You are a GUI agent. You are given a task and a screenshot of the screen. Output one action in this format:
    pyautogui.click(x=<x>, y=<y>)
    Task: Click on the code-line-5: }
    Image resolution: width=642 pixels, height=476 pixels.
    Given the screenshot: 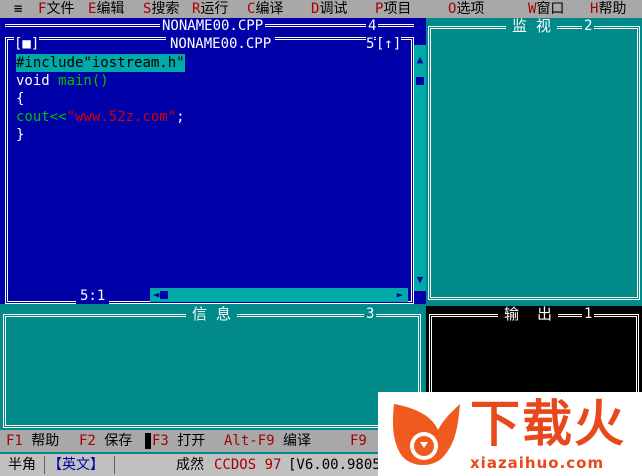 What is the action you would take?
    pyautogui.click(x=20, y=135)
    